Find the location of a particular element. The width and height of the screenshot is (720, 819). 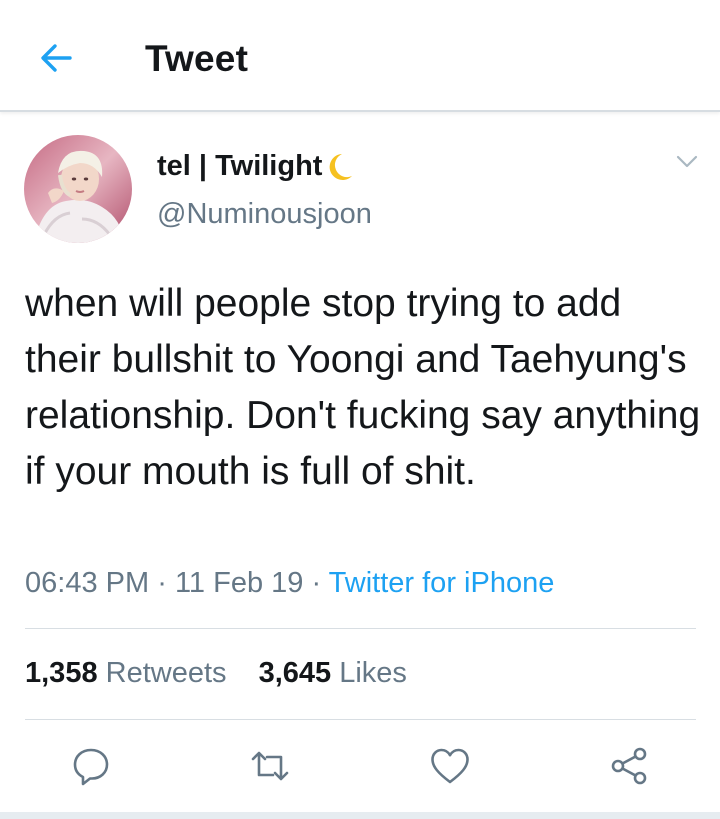

likes-count: 3,645 is located at coordinates (295, 673).